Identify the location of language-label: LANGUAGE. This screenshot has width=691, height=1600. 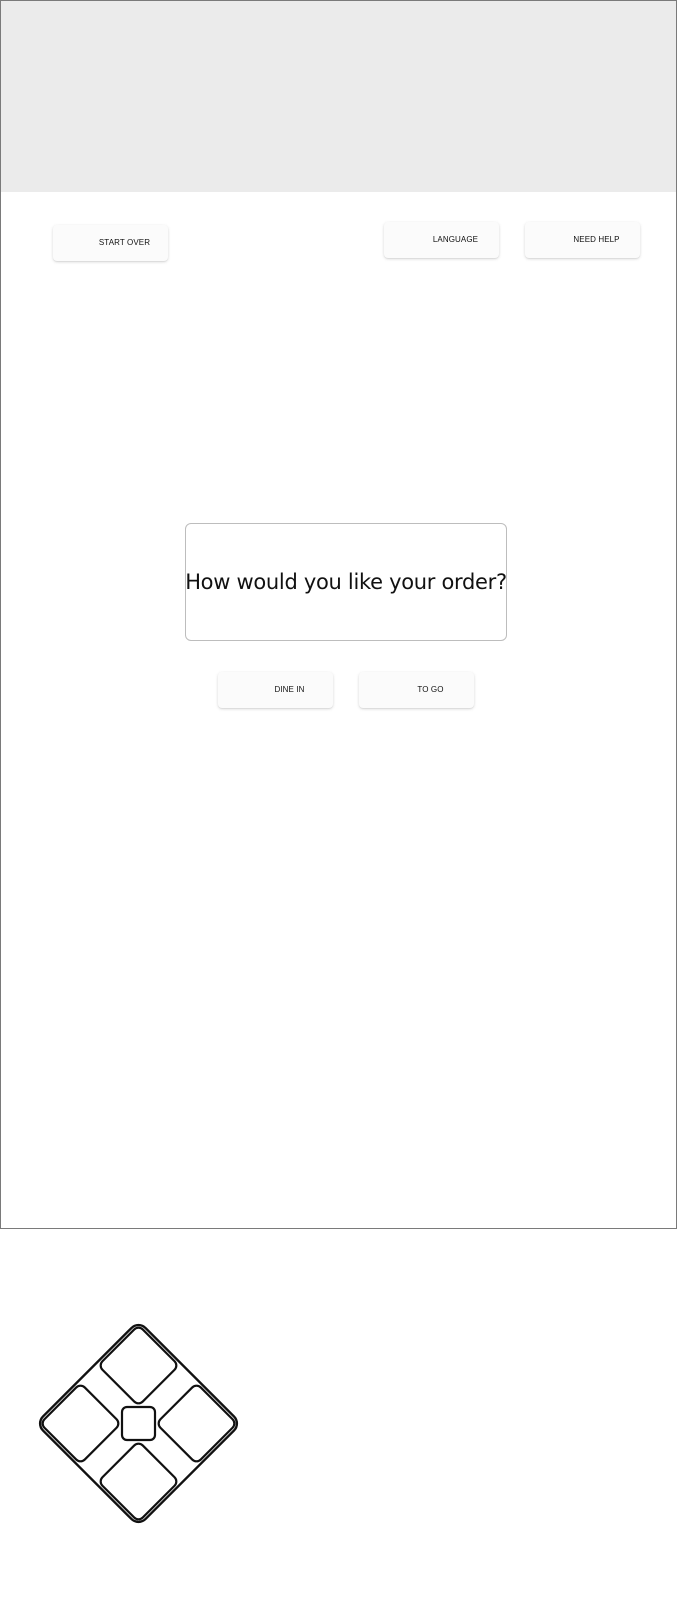
(455, 239).